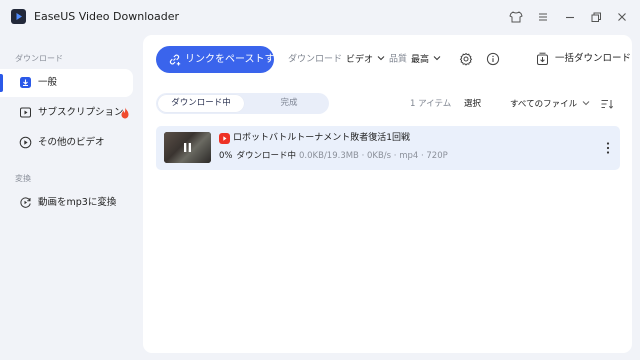 The height and width of the screenshot is (360, 640). What do you see at coordinates (472, 104) in the screenshot?
I see `select-button: 選択` at bounding box center [472, 104].